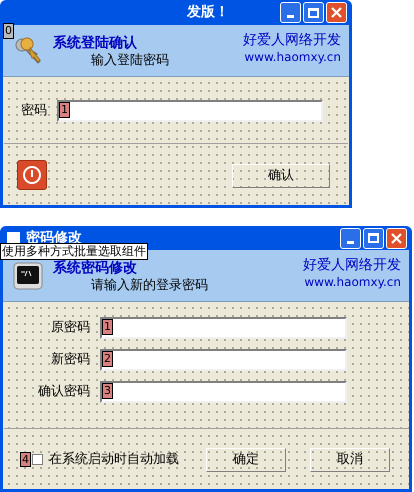  What do you see at coordinates (223, 360) in the screenshot?
I see `password-field: 2` at bounding box center [223, 360].